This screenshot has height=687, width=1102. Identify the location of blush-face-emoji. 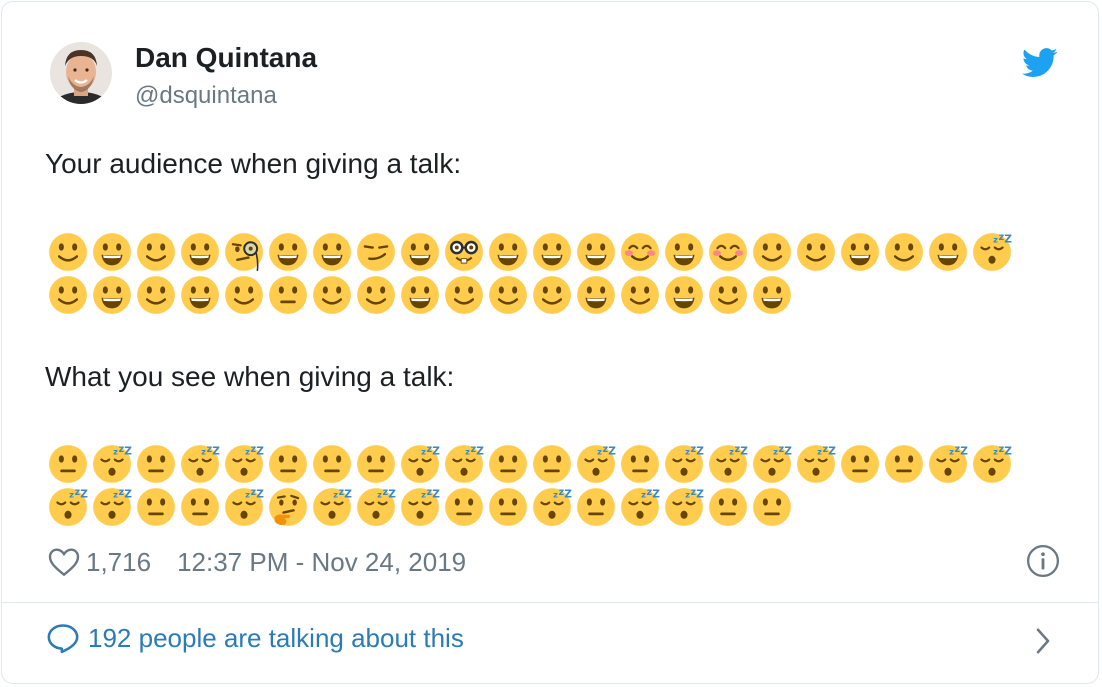
(640, 252).